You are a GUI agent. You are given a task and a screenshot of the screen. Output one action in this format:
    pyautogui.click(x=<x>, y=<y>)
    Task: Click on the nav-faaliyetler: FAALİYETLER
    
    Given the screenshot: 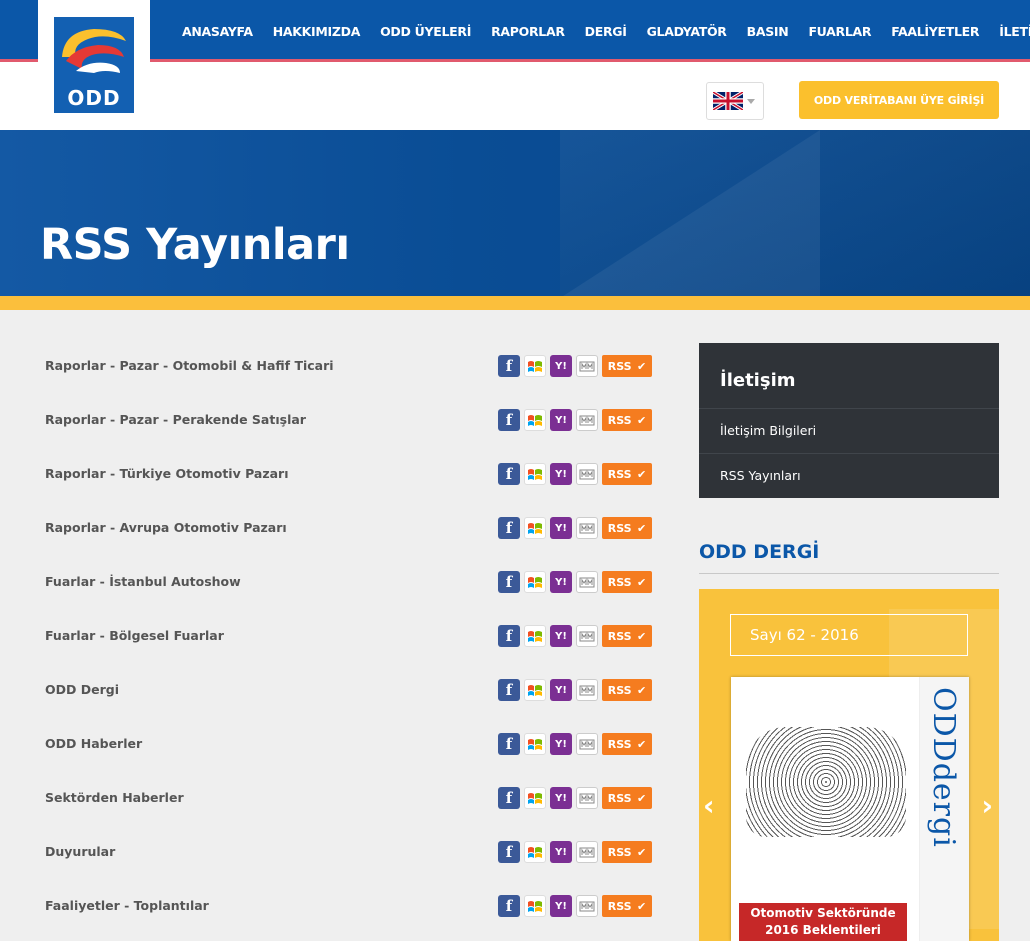 What is the action you would take?
    pyautogui.click(x=935, y=31)
    